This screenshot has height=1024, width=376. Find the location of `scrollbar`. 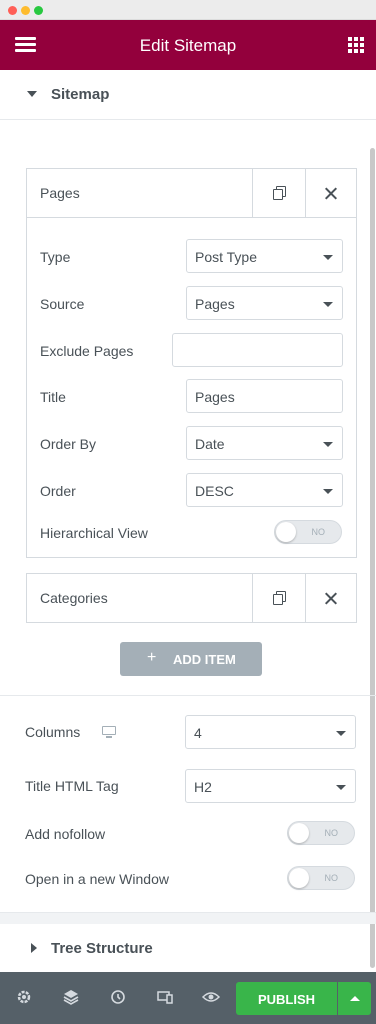

scrollbar is located at coordinates (372, 558).